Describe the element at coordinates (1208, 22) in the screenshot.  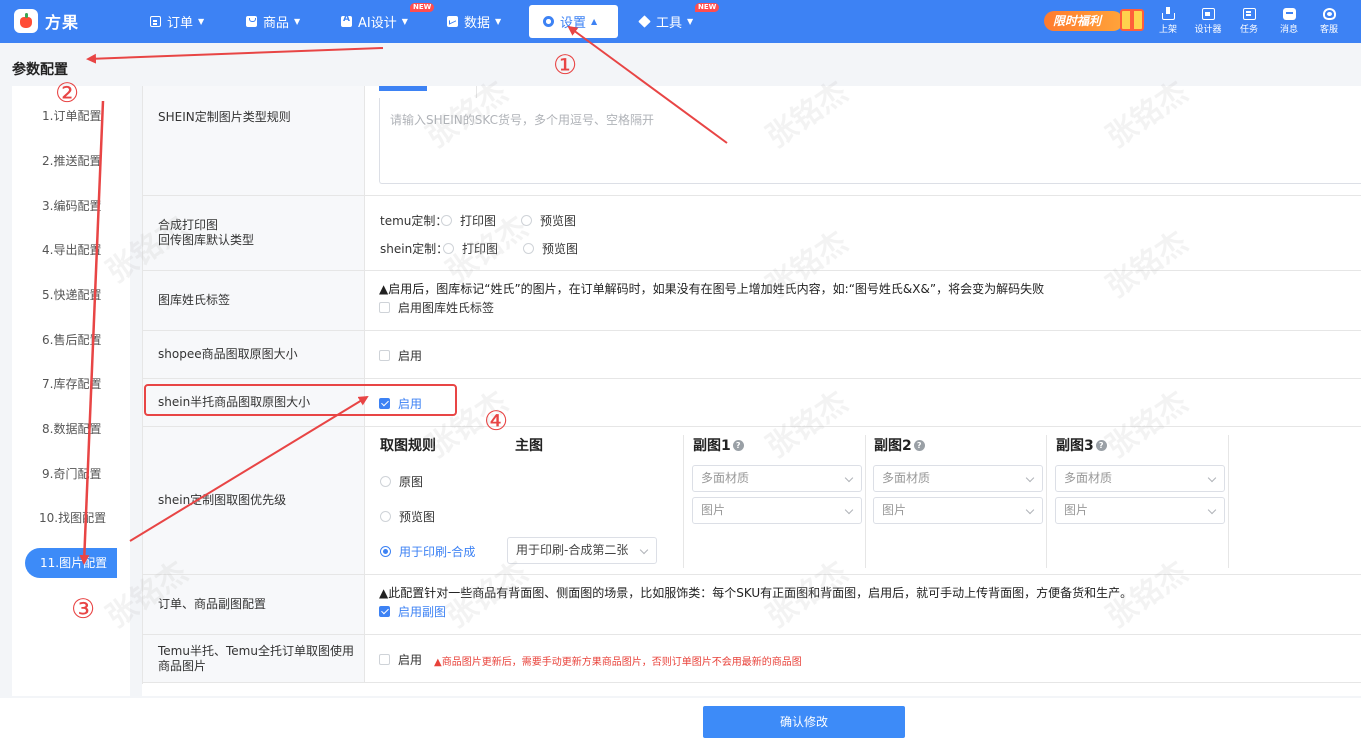
I see `tool-designer: 设计器` at that location.